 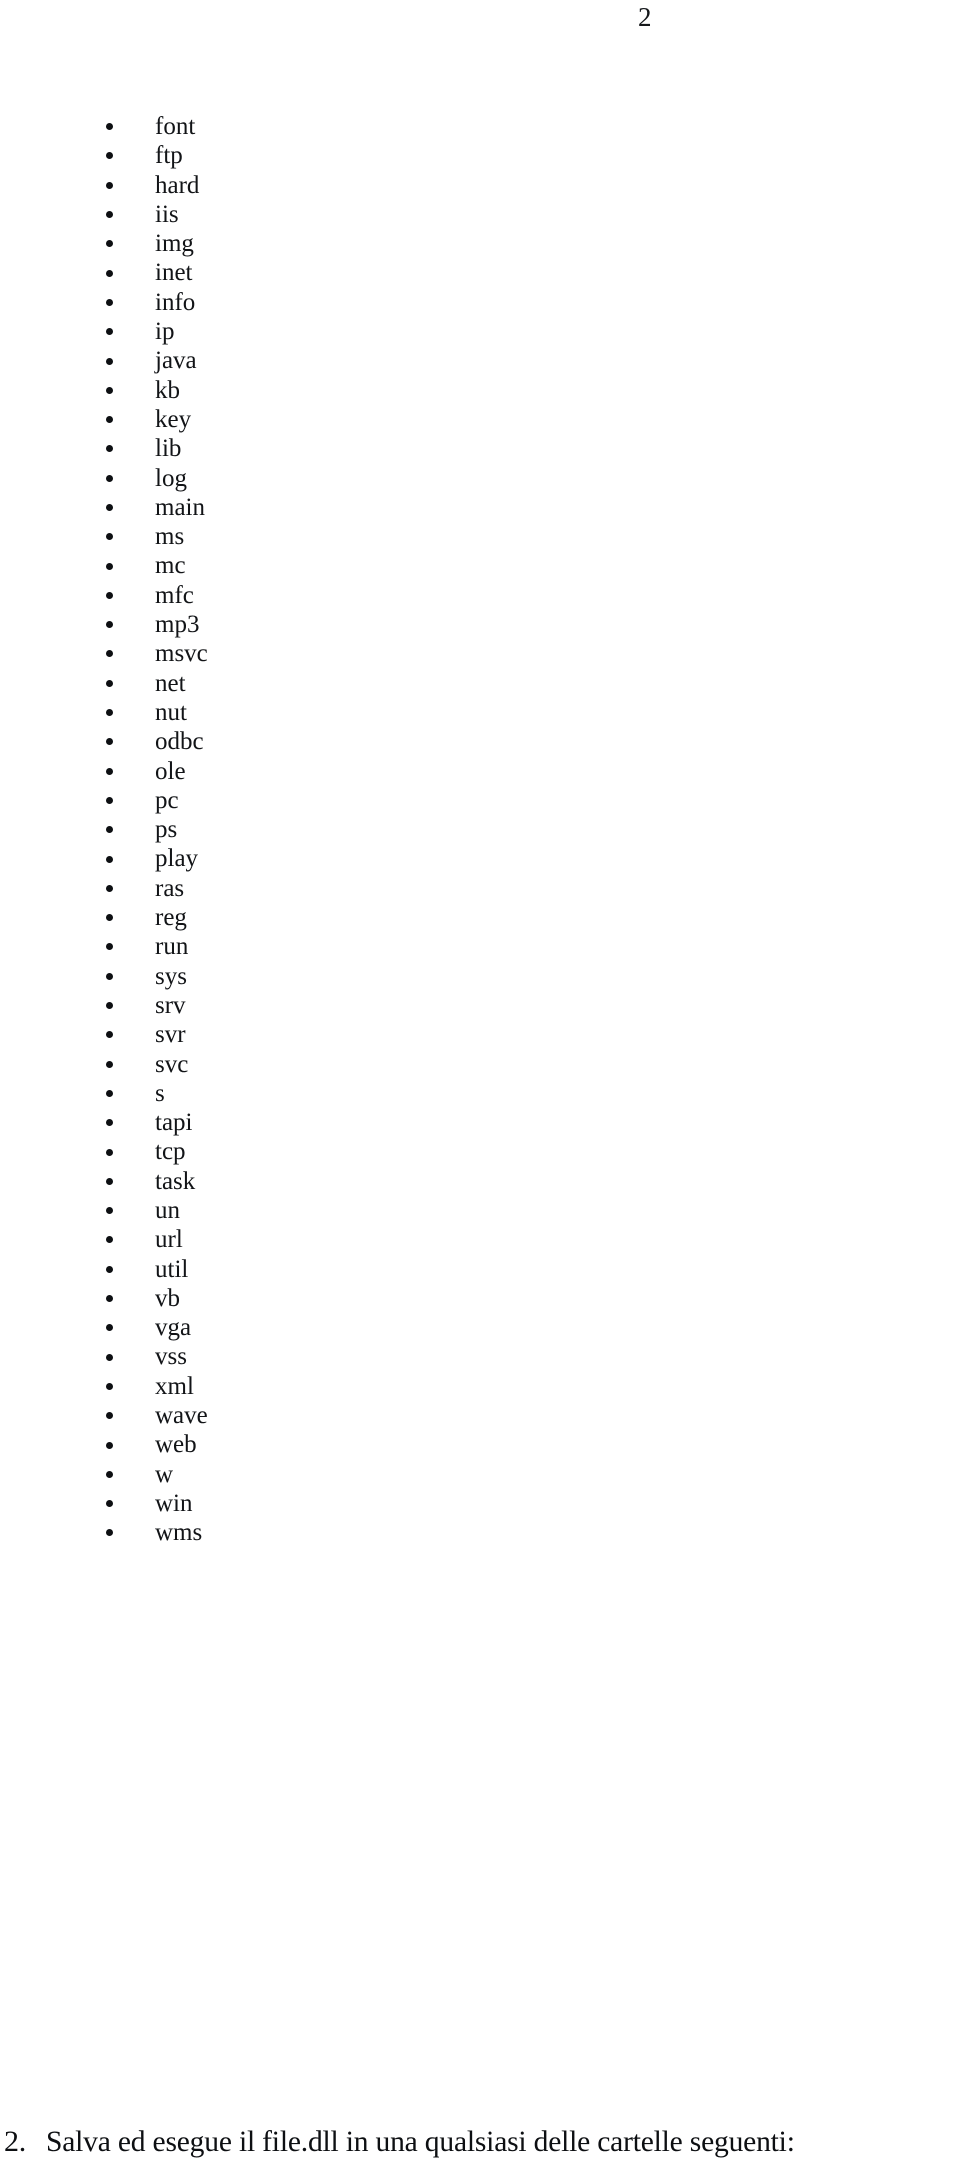 What do you see at coordinates (320, 126) in the screenshot?
I see `list-item: font` at bounding box center [320, 126].